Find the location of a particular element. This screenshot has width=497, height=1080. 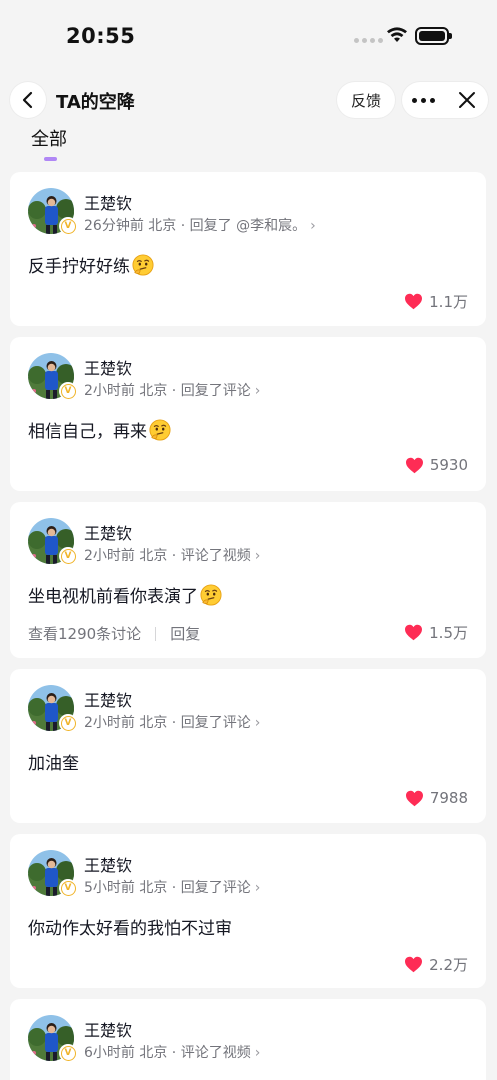

discussion-row: 查看1290条讨论 回复 is located at coordinates (114, 633).